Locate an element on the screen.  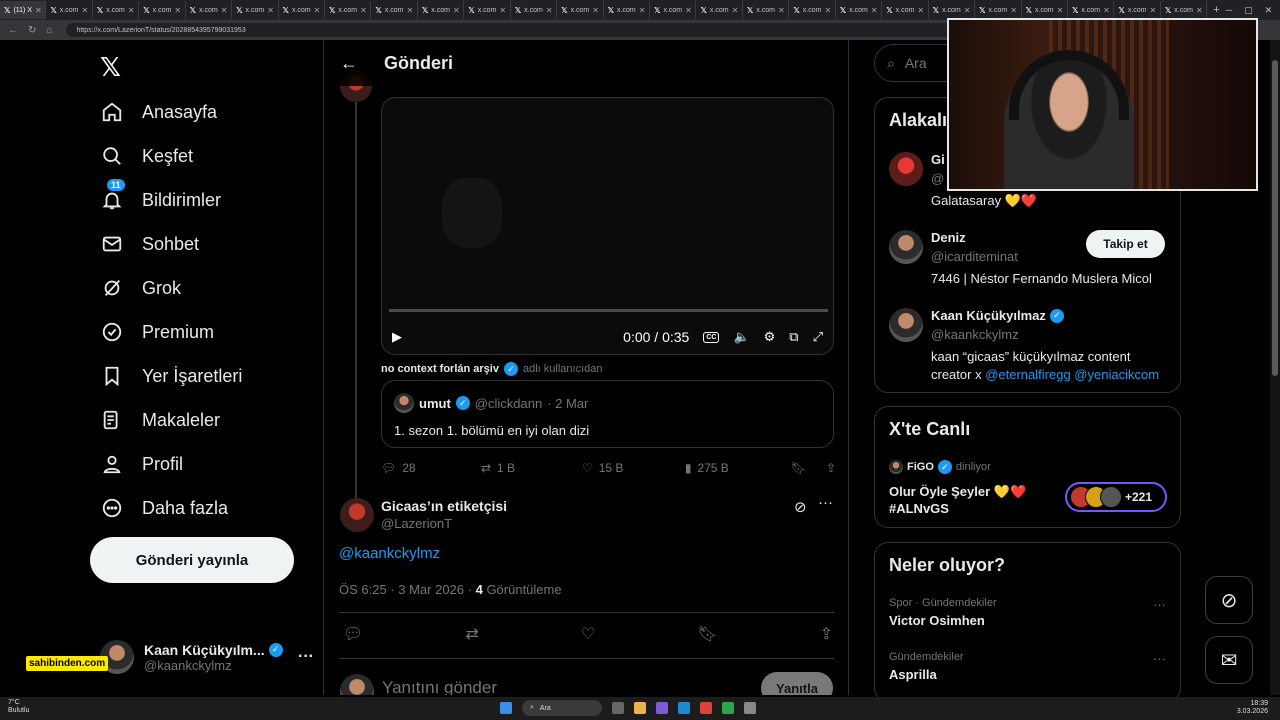
nav-item-premium: Premium is located at coordinates (157, 332).